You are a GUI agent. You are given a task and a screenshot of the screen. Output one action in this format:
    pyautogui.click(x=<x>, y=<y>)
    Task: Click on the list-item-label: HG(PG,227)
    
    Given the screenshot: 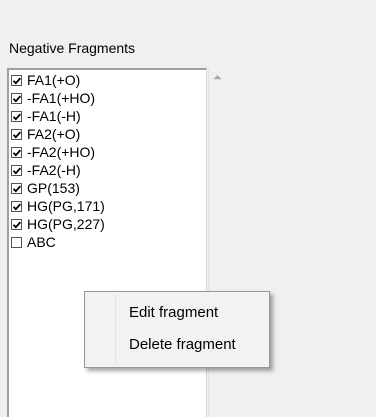 What is the action you would take?
    pyautogui.click(x=66, y=224)
    